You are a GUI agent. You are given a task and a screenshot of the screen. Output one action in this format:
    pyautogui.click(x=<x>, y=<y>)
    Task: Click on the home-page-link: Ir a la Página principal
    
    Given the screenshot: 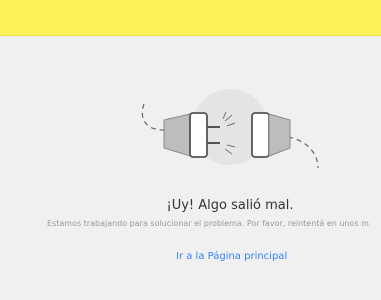 What is the action you would take?
    pyautogui.click(x=231, y=256)
    